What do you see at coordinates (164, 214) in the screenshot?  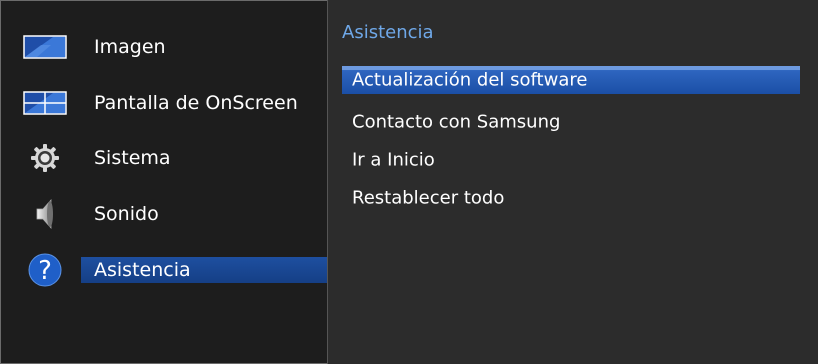 I see `menu-item-sonido: Sonido` at bounding box center [164, 214].